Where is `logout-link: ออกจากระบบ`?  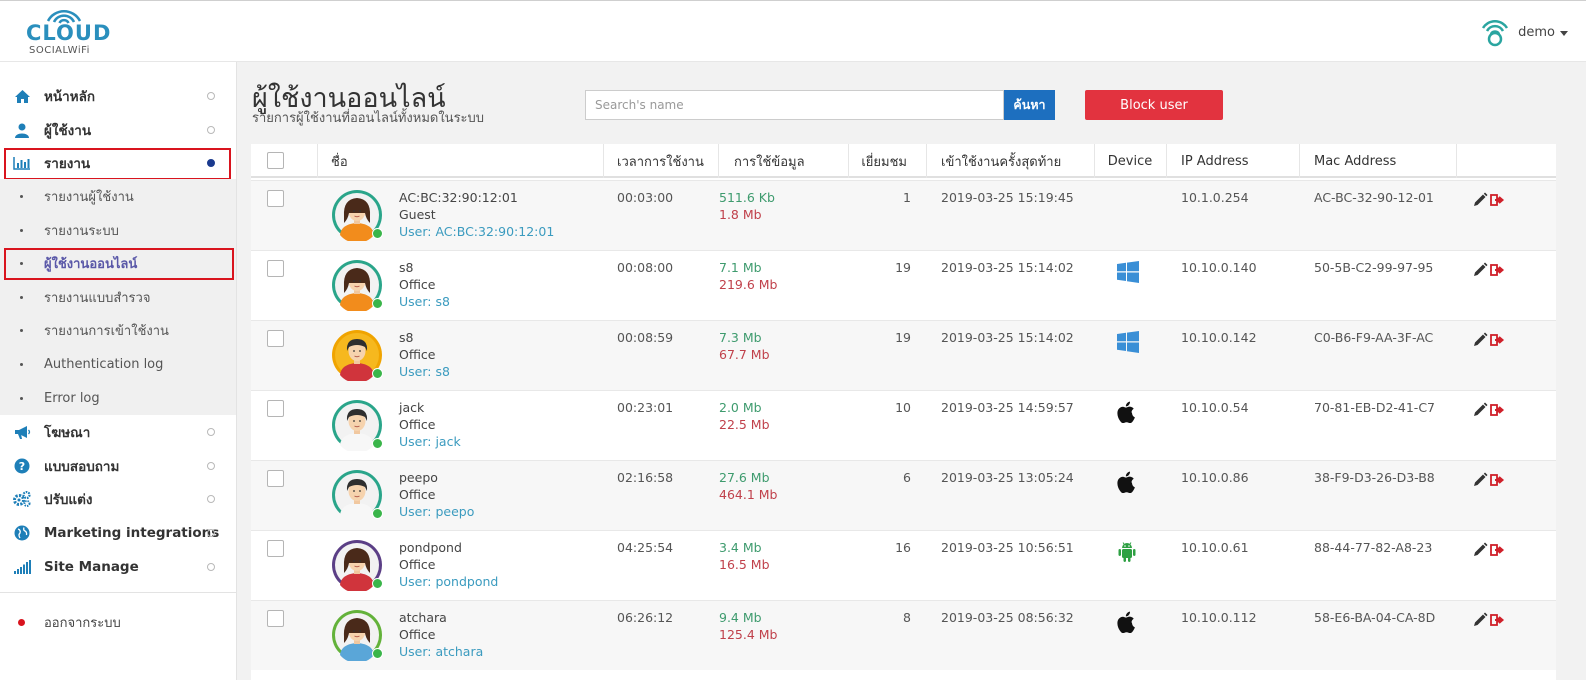
logout-link: ออกจากระบบ is located at coordinates (118, 622).